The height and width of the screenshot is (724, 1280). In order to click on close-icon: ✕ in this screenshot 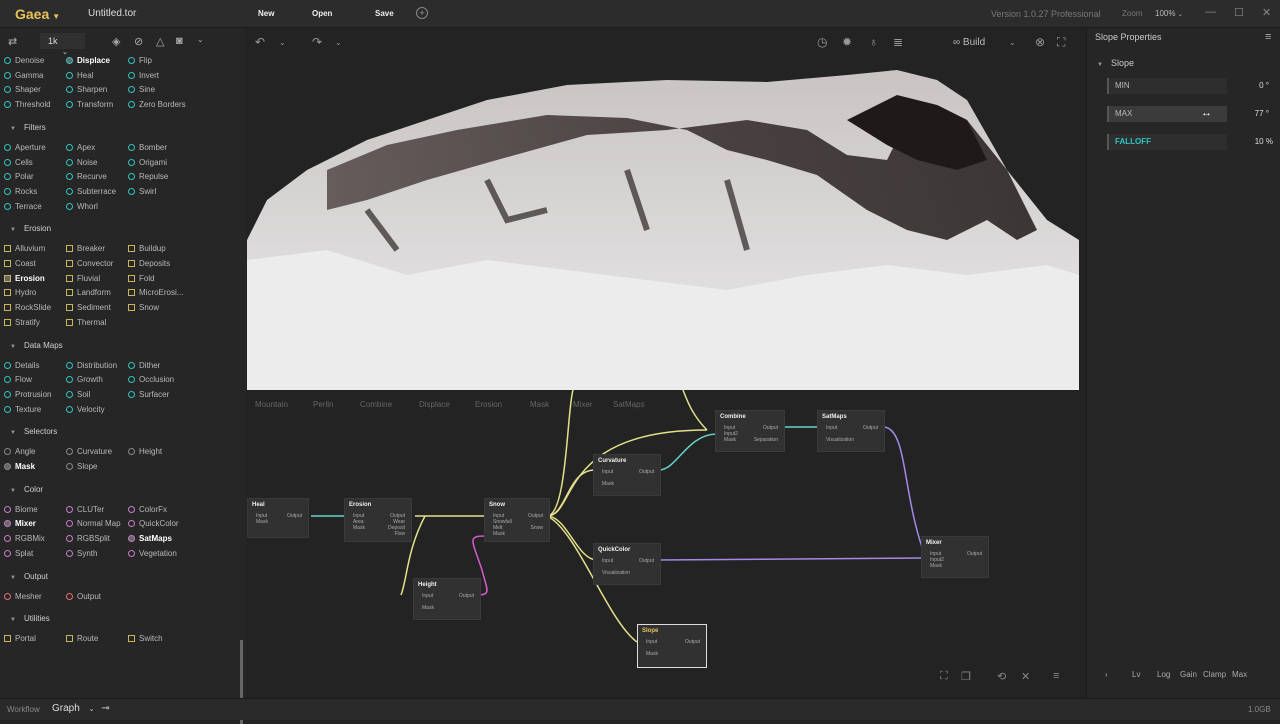, I will do `click(1266, 12)`.